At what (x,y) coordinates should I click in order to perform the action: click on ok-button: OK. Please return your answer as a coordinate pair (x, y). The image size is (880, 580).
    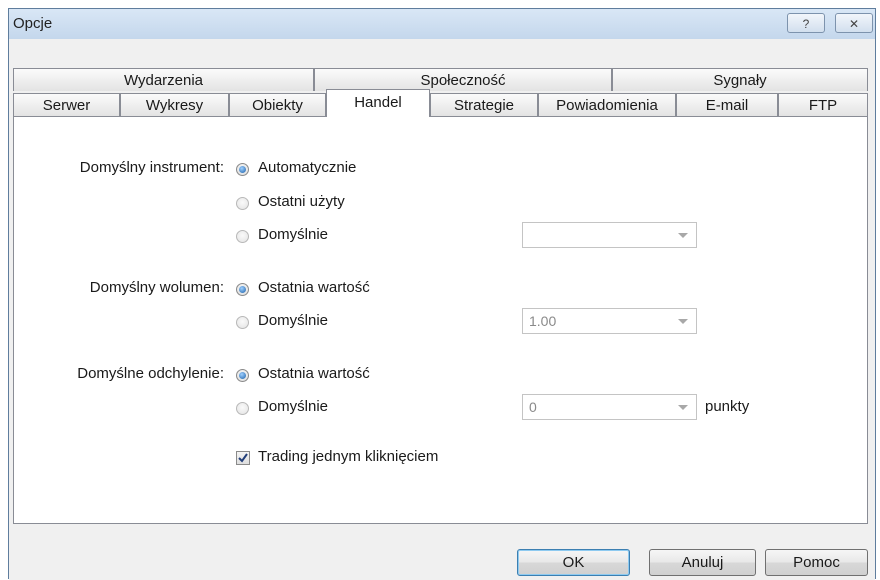
    Looking at the image, I should click on (573, 562).